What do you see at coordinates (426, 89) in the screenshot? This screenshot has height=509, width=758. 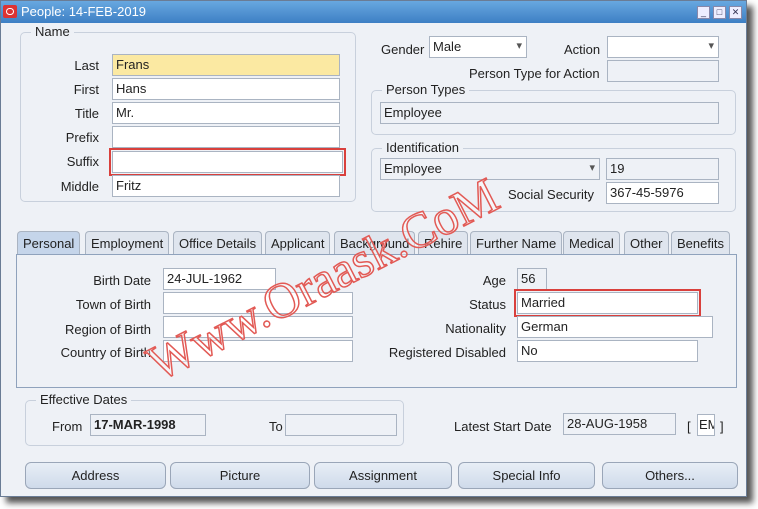 I see `person-types-label: Person Types` at bounding box center [426, 89].